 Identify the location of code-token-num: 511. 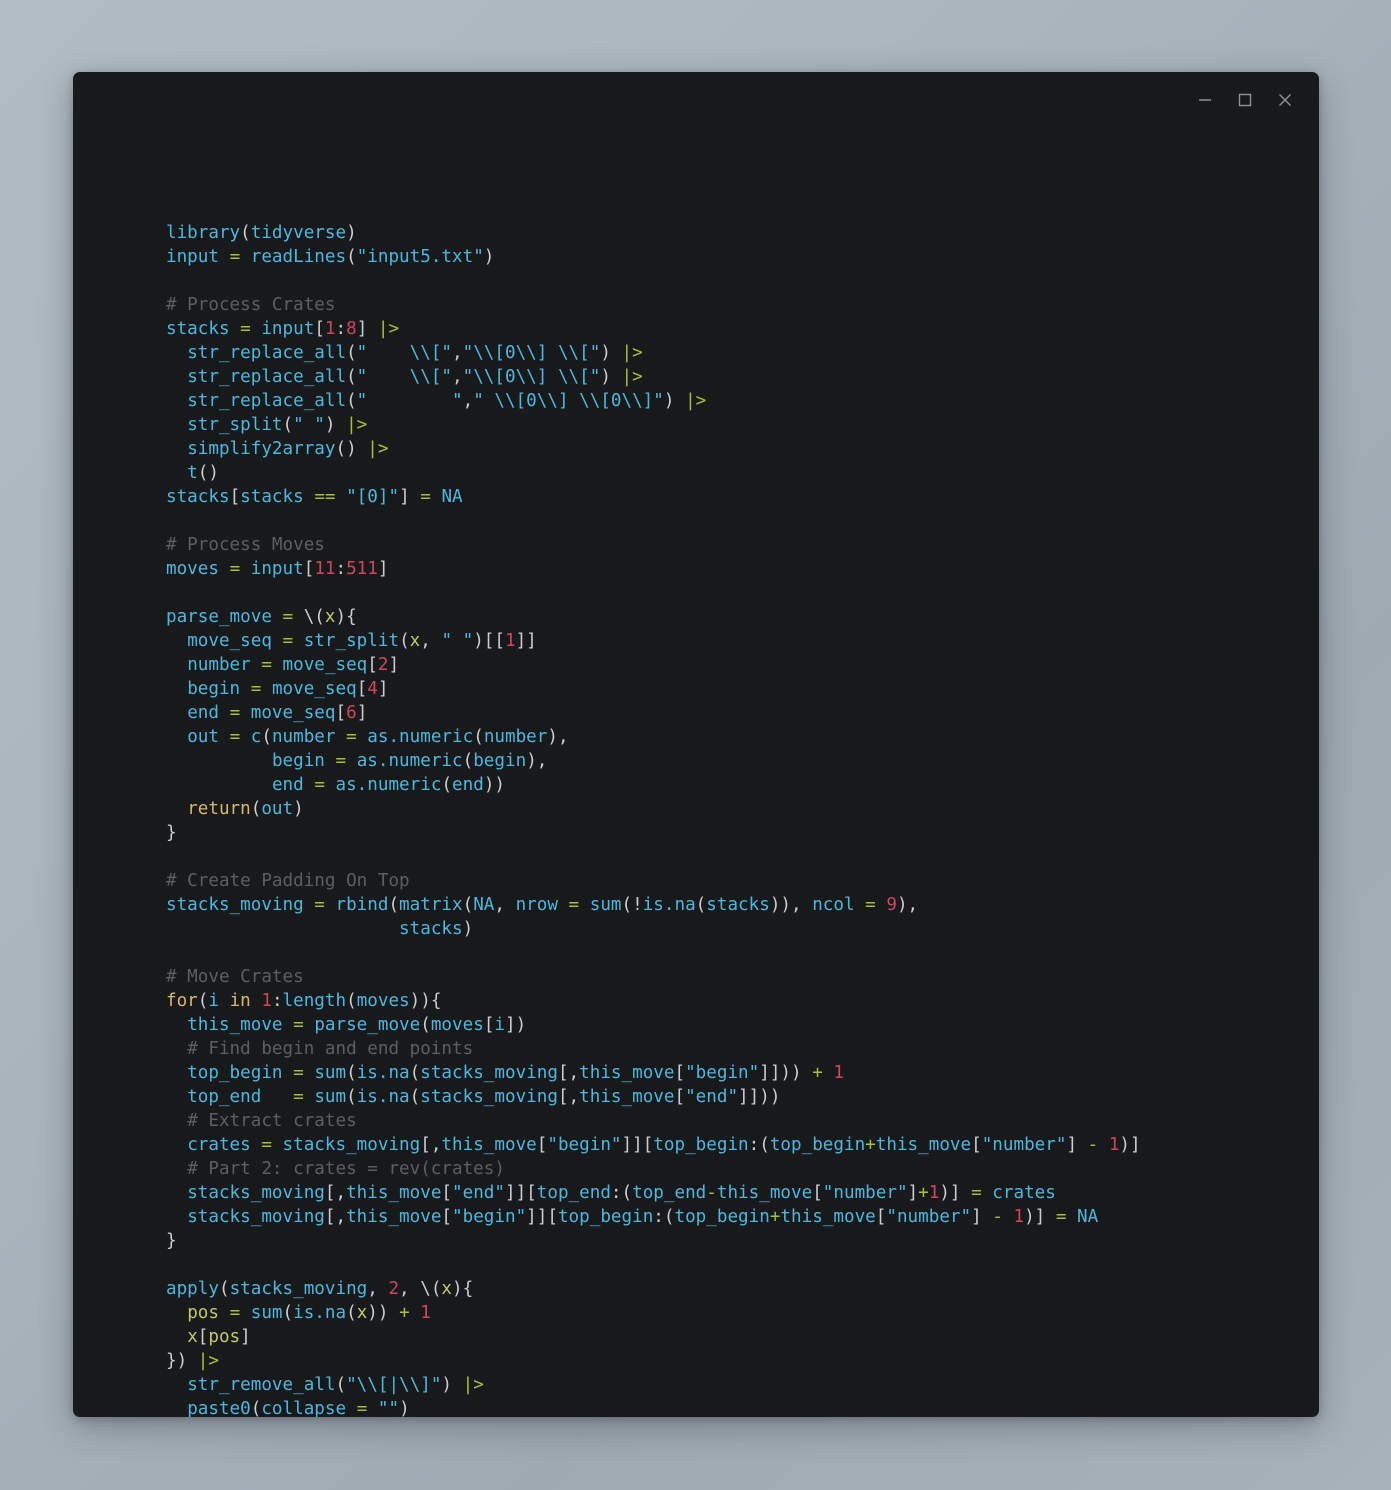
(362, 568).